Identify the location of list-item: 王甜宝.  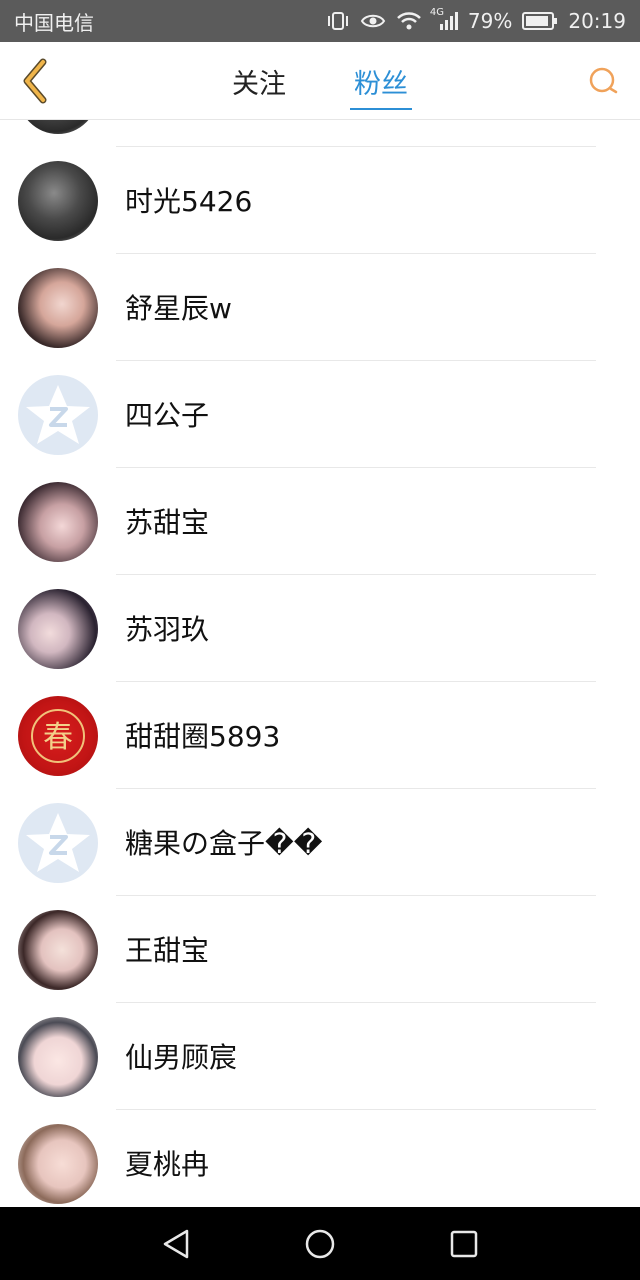
(320, 949).